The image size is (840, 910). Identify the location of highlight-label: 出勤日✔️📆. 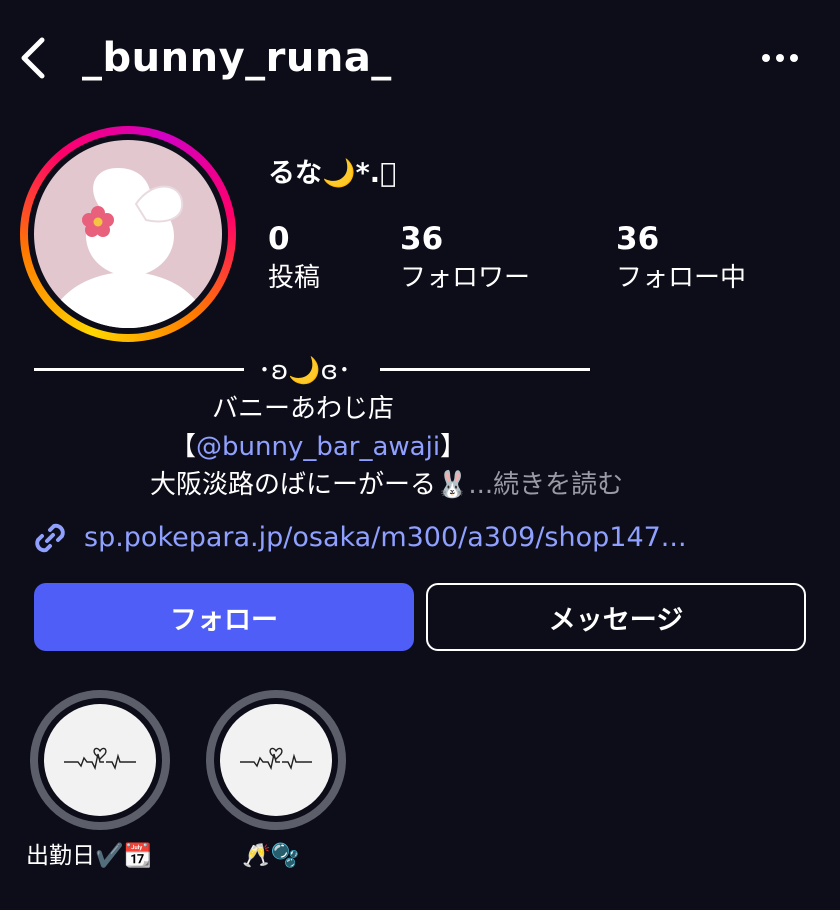
(89, 856).